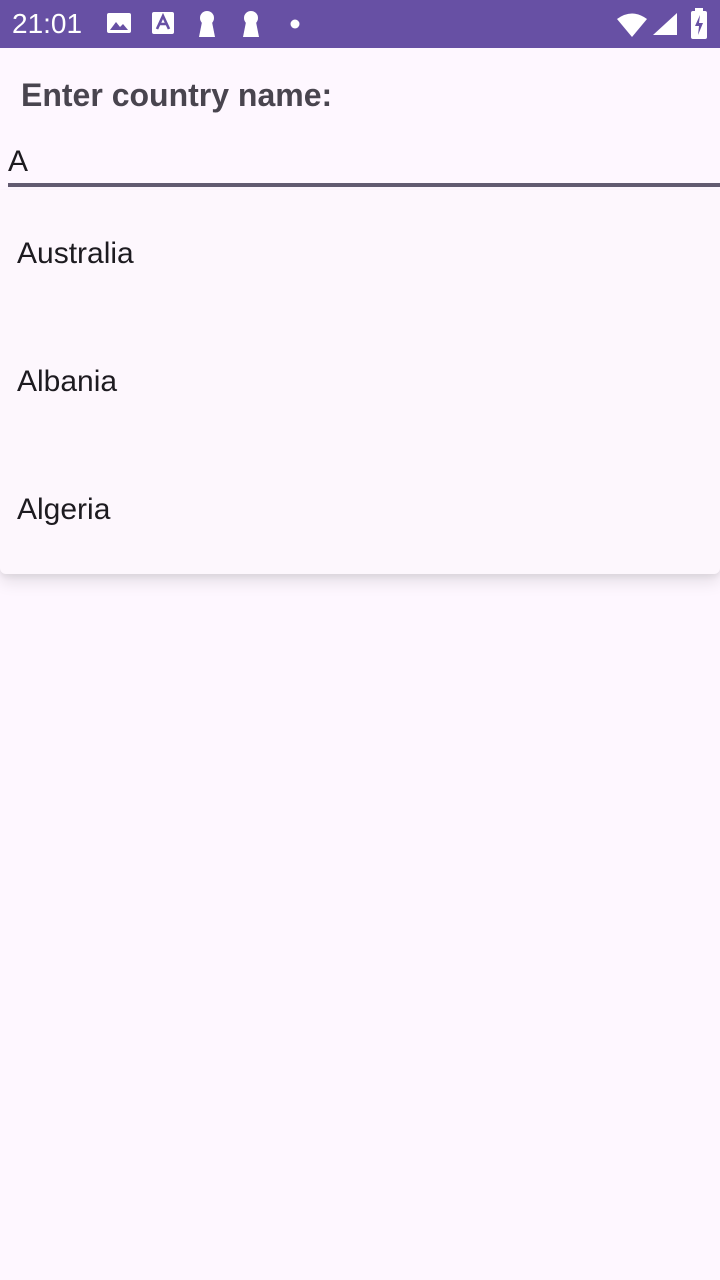 The width and height of the screenshot is (720, 1280). What do you see at coordinates (360, 24) in the screenshot?
I see `status-bar: 21:01` at bounding box center [360, 24].